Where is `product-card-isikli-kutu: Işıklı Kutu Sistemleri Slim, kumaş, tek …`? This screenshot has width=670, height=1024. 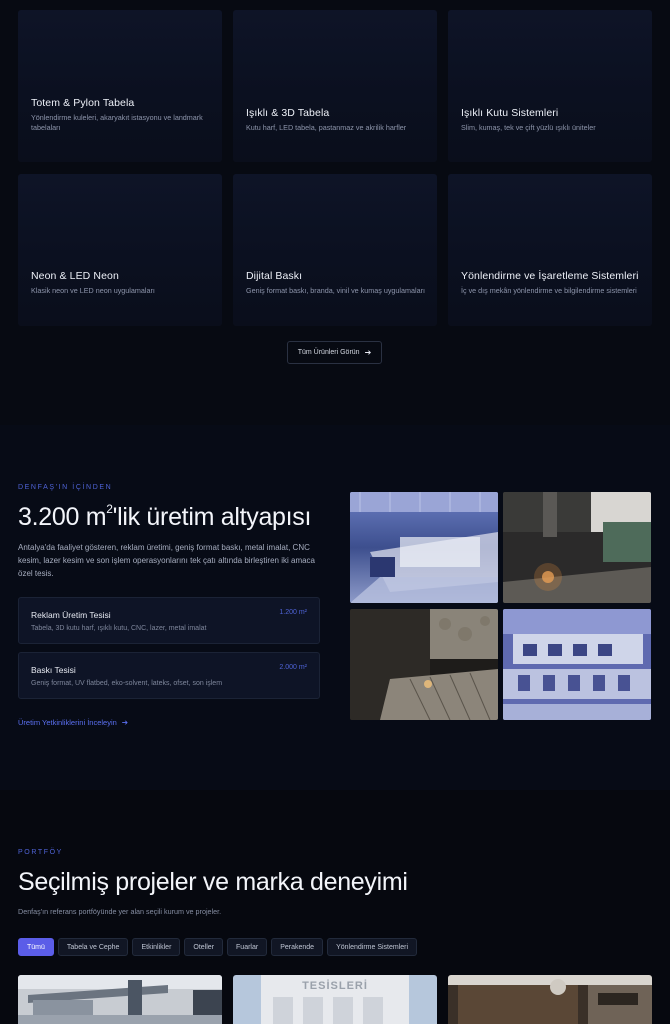
product-card-isikli-kutu: Işıklı Kutu Sistemleri Slim, kumaş, tek … is located at coordinates (550, 86).